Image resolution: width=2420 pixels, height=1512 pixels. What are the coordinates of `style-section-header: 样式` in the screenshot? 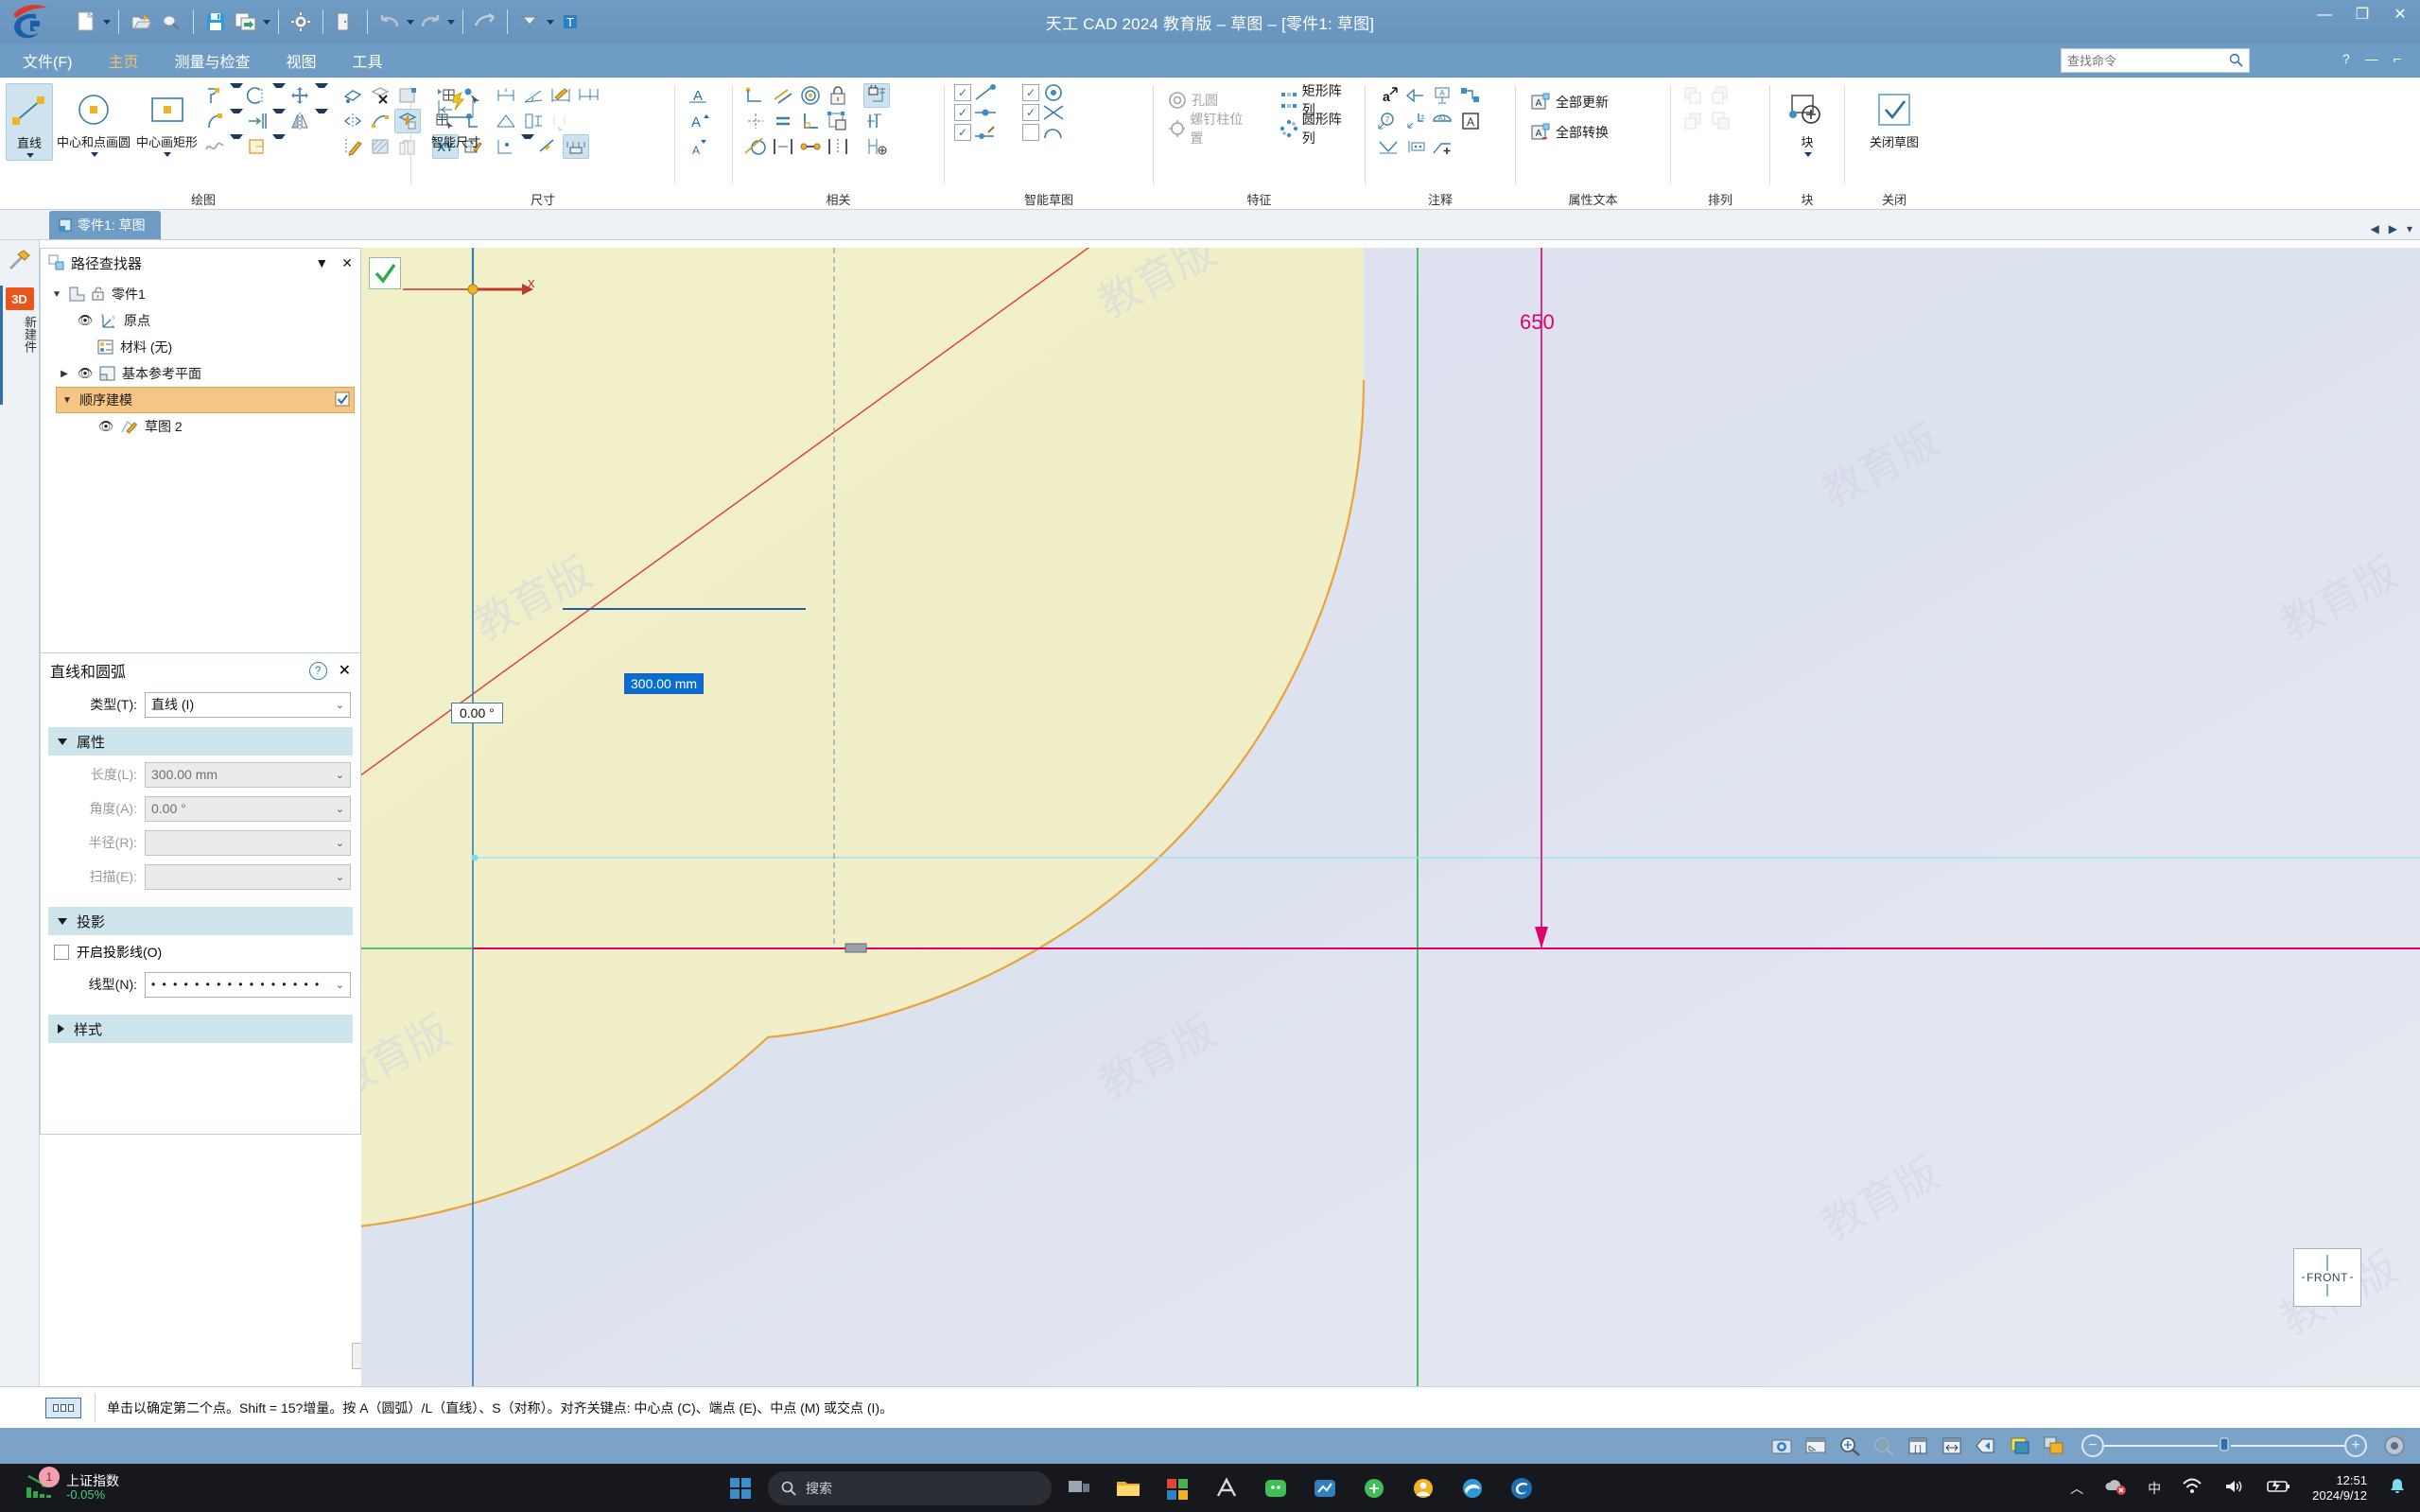 It's located at (201, 1029).